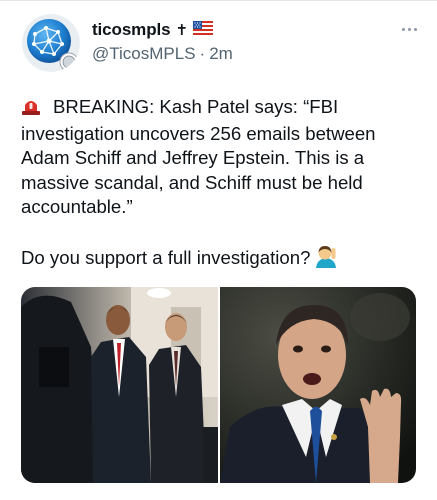  I want to click on user-handle: @TicosMPLS, so click(144, 54).